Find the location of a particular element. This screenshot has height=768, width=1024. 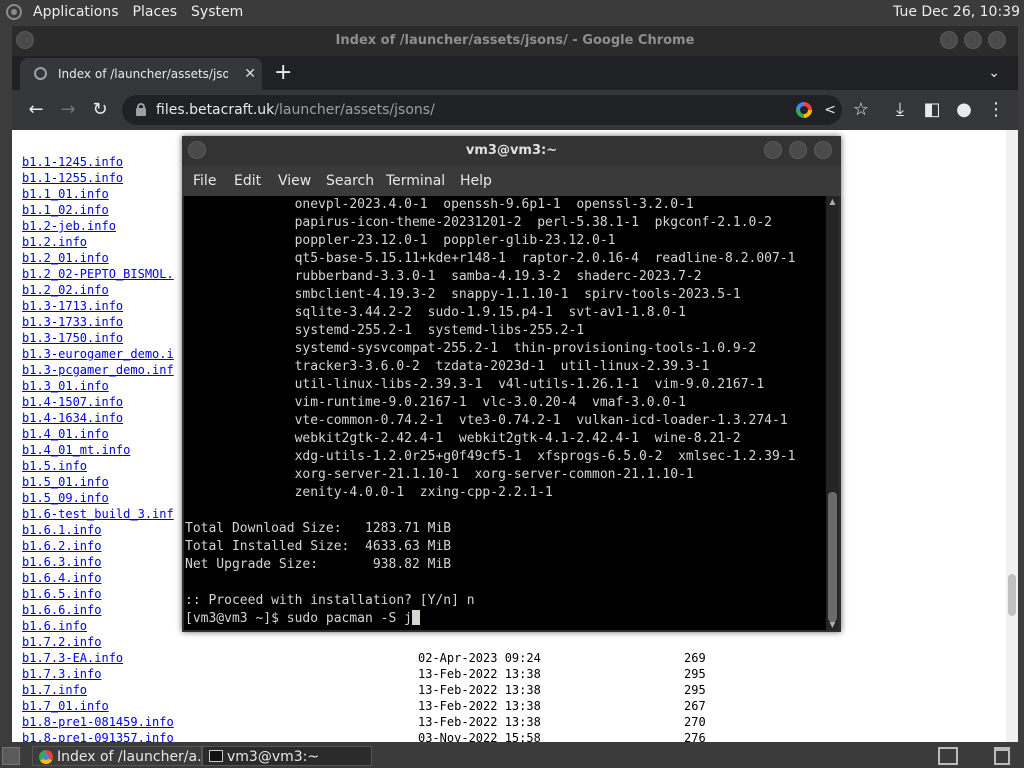

terminal-menu-terminal: Terminal is located at coordinates (415, 181).